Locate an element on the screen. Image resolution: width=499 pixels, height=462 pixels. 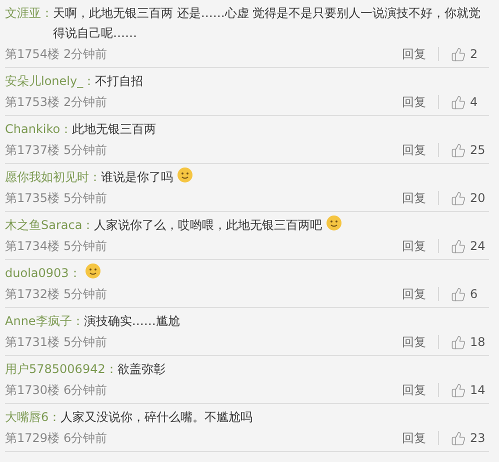
like-button: 18 is located at coordinates (470, 342).